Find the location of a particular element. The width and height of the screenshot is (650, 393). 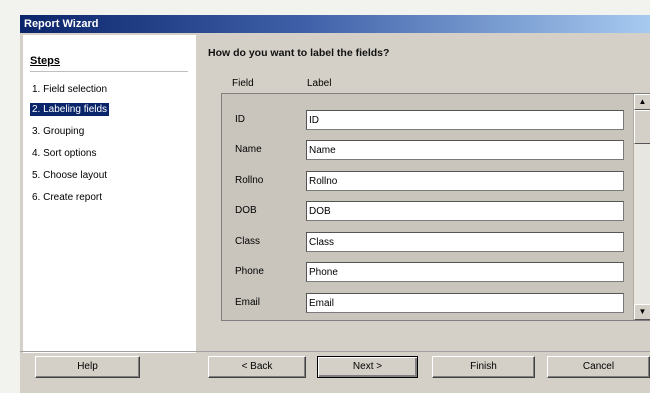

field-name: Rollno is located at coordinates (249, 180).